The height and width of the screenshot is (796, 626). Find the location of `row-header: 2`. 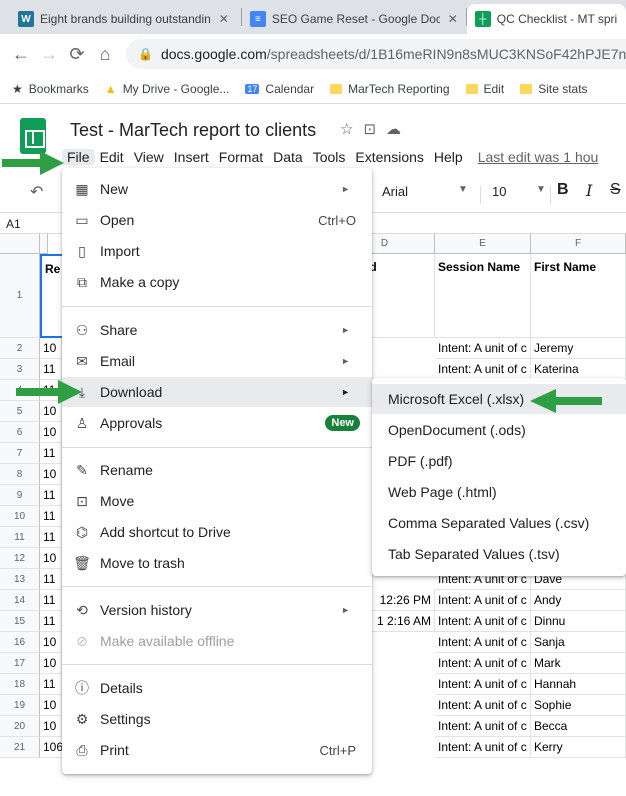

row-header: 2 is located at coordinates (20, 348).